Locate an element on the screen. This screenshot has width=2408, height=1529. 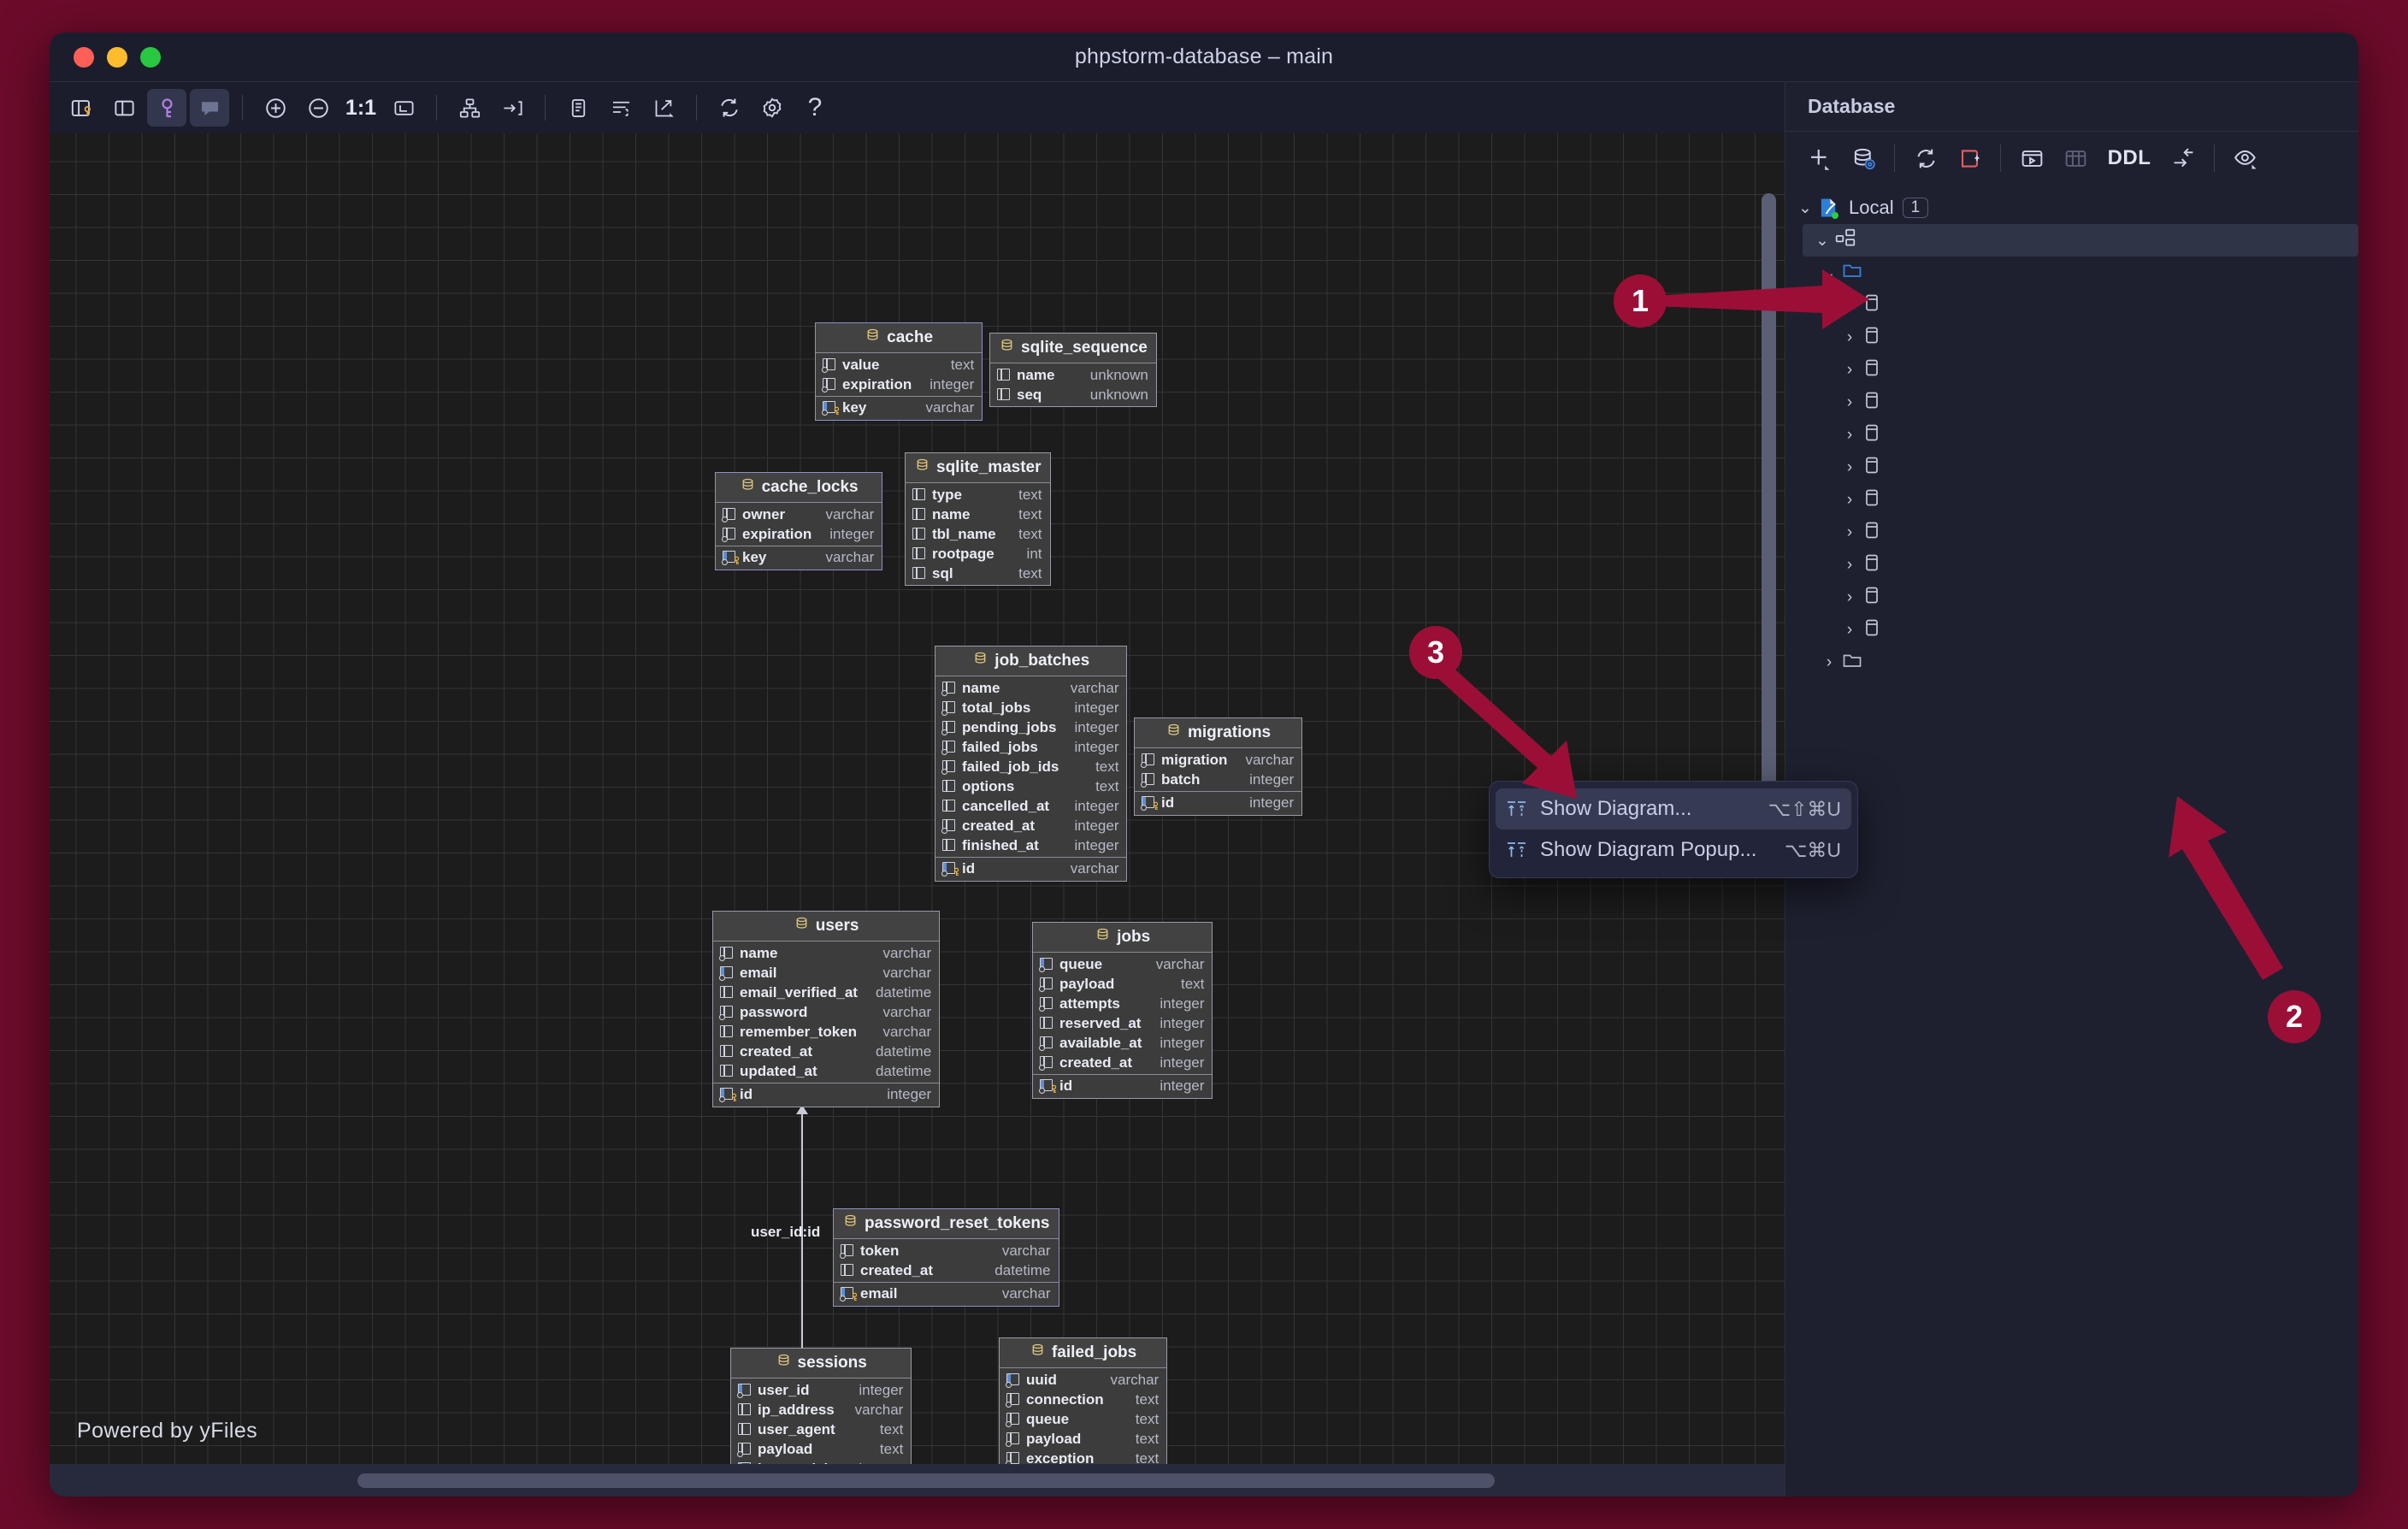
gear-icon is located at coordinates (772, 108).